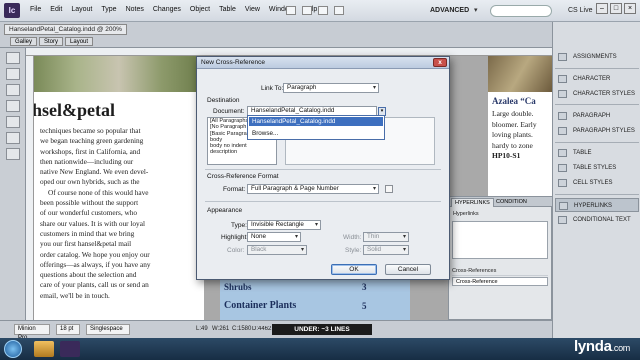 The height and width of the screenshot is (360, 640). Describe the element at coordinates (167, 9) in the screenshot. I see `menu-changes: Changes` at that location.